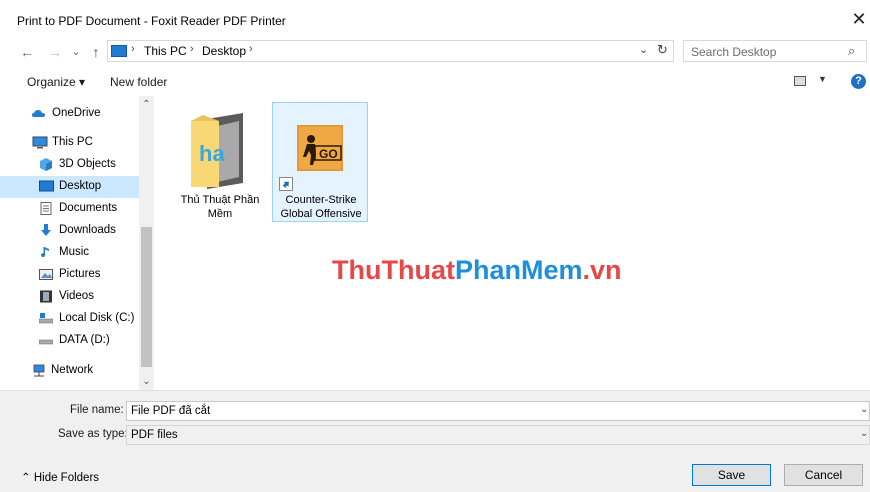  What do you see at coordinates (46, 186) in the screenshot?
I see `desktop-icon` at bounding box center [46, 186].